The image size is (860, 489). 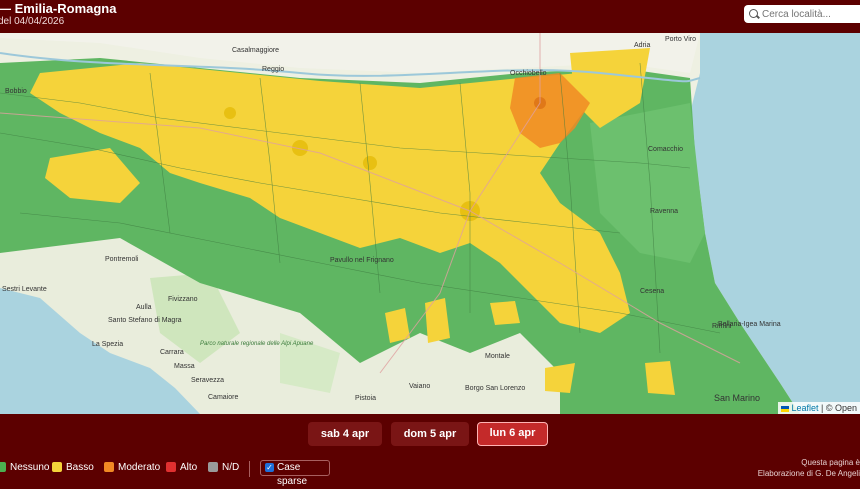 What do you see at coordinates (207, 380) in the screenshot?
I see `place-label: Seravezza` at bounding box center [207, 380].